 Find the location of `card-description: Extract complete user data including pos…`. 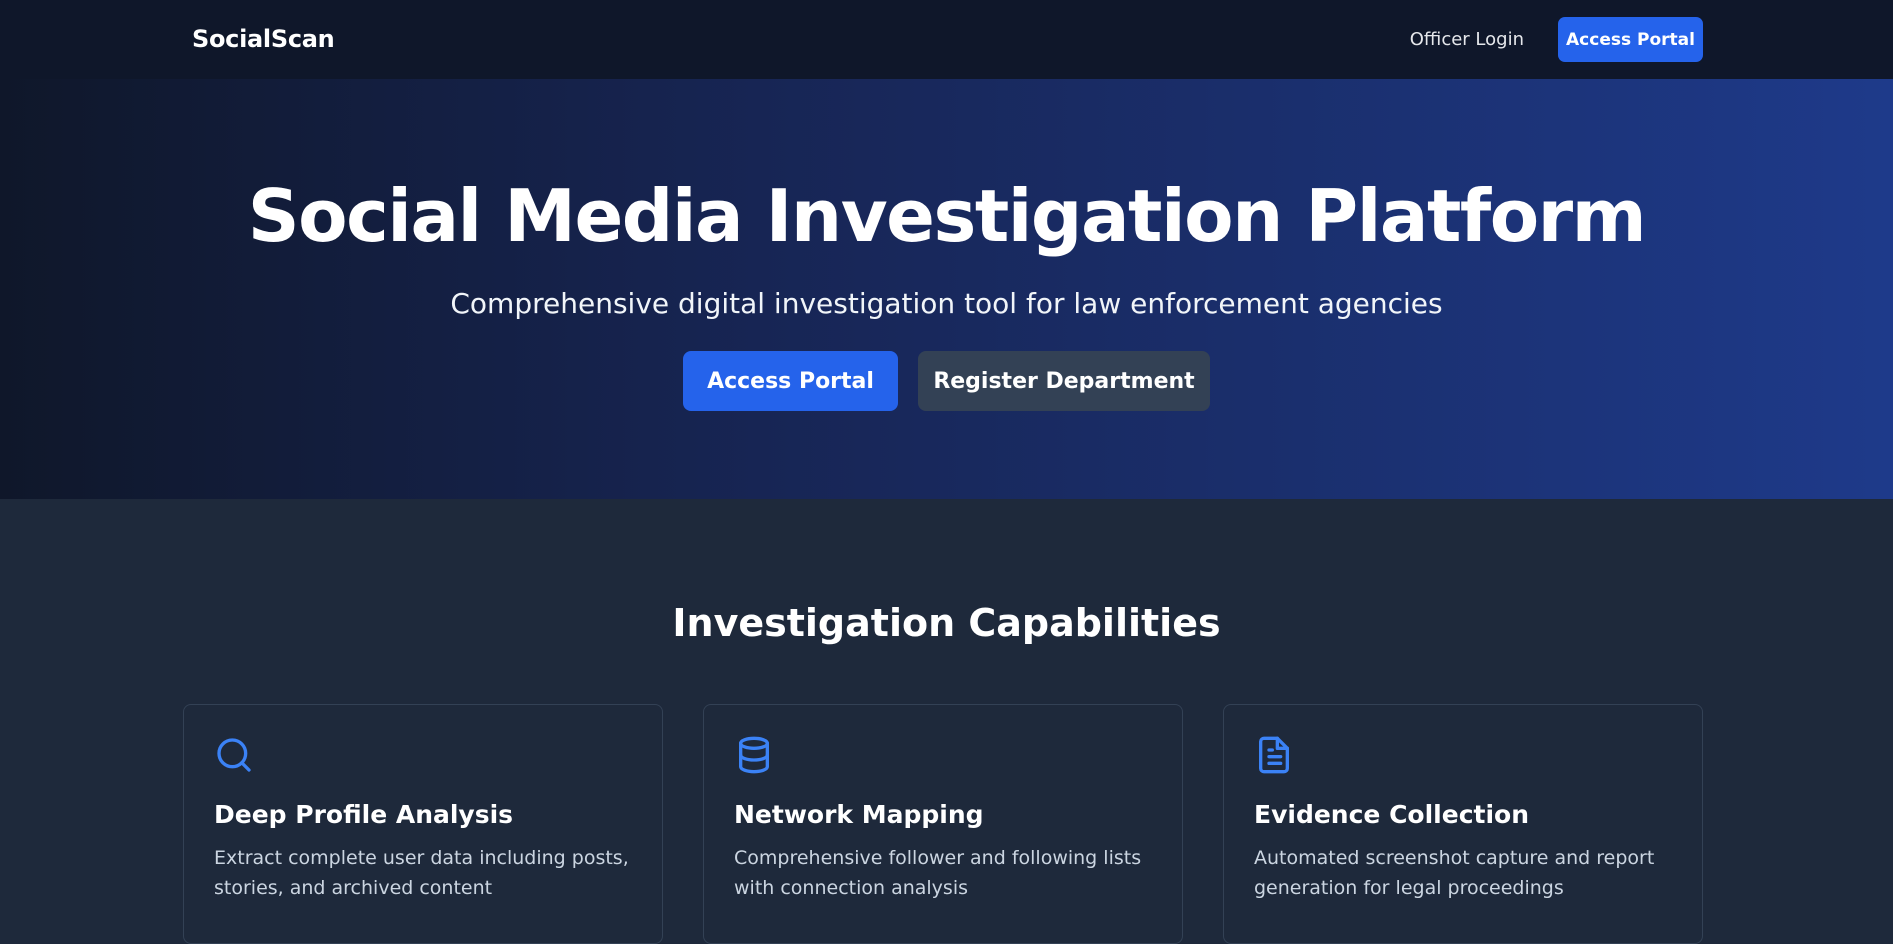

card-description: Extract complete user data including pos… is located at coordinates (421, 873).